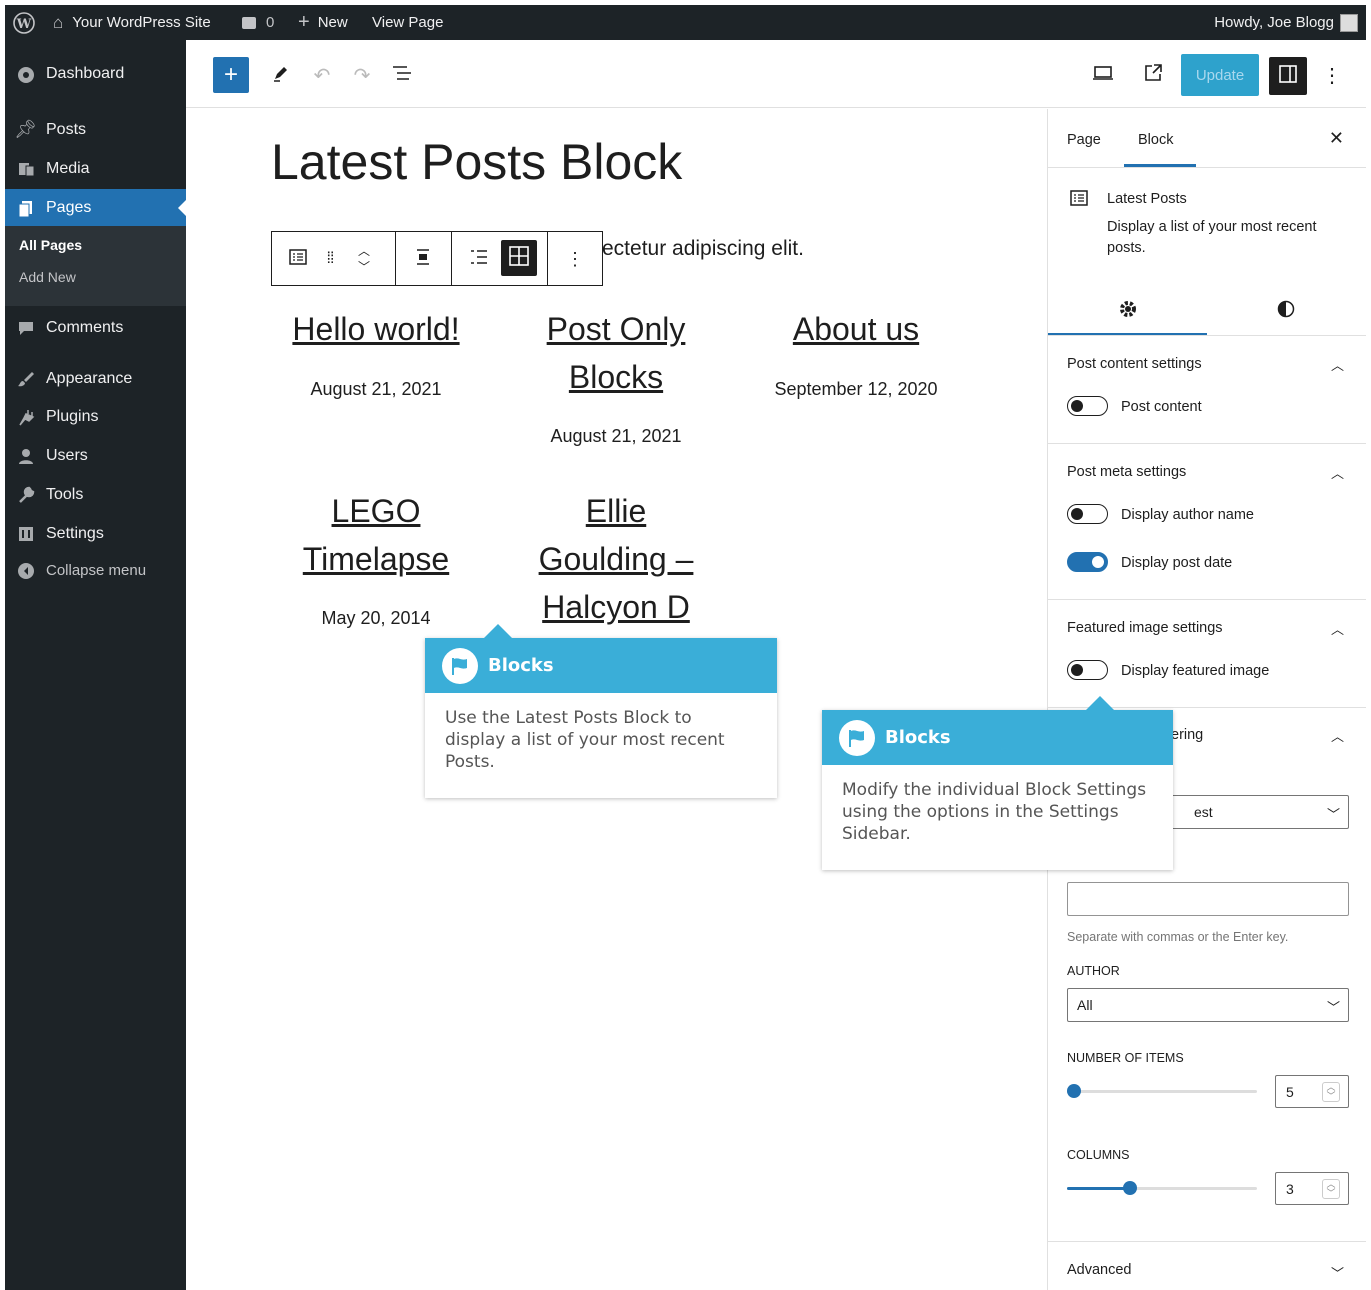  Describe the element at coordinates (25, 456) in the screenshot. I see `user-icon` at that location.